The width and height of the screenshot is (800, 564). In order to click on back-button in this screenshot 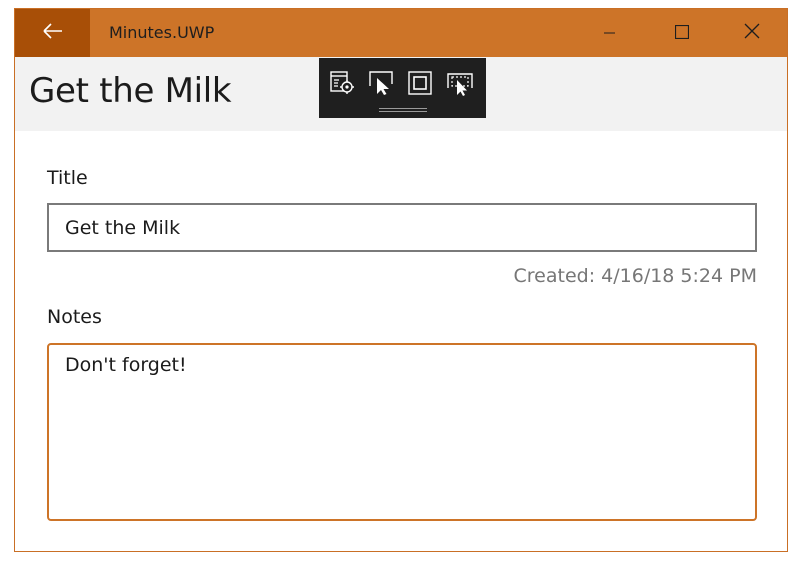, I will do `click(52, 33)`.